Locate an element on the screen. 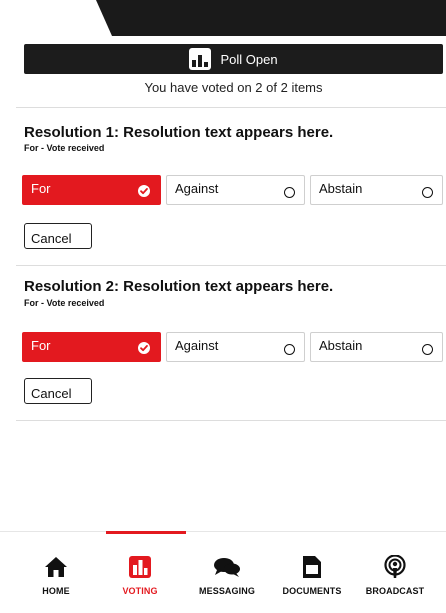 This screenshot has height=613, width=446. document-icon is located at coordinates (312, 567).